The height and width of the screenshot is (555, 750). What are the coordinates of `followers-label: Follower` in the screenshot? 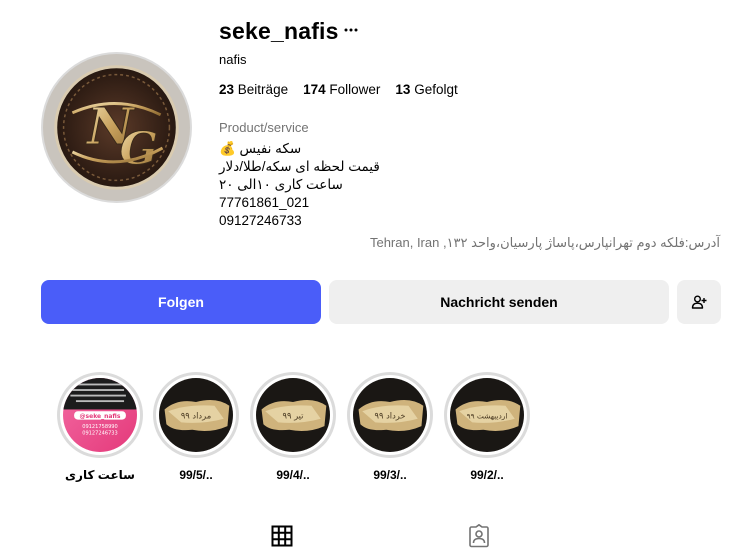 It's located at (355, 89).